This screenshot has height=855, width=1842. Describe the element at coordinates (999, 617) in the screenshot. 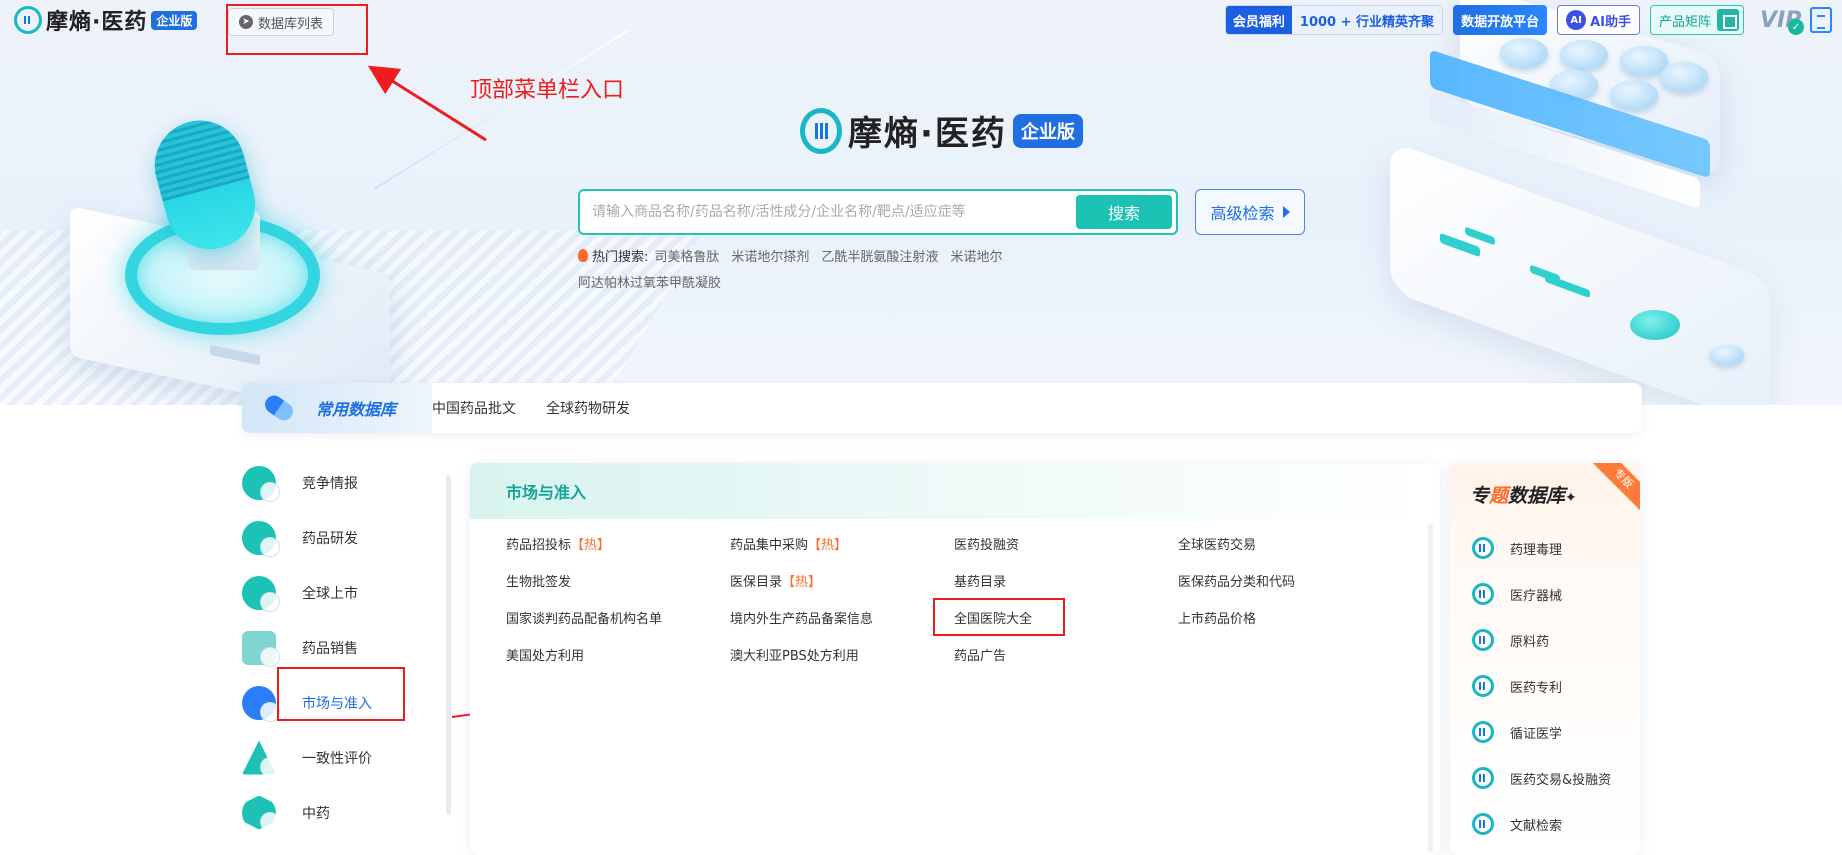

I see `highlight-box-national-hospitals` at that location.